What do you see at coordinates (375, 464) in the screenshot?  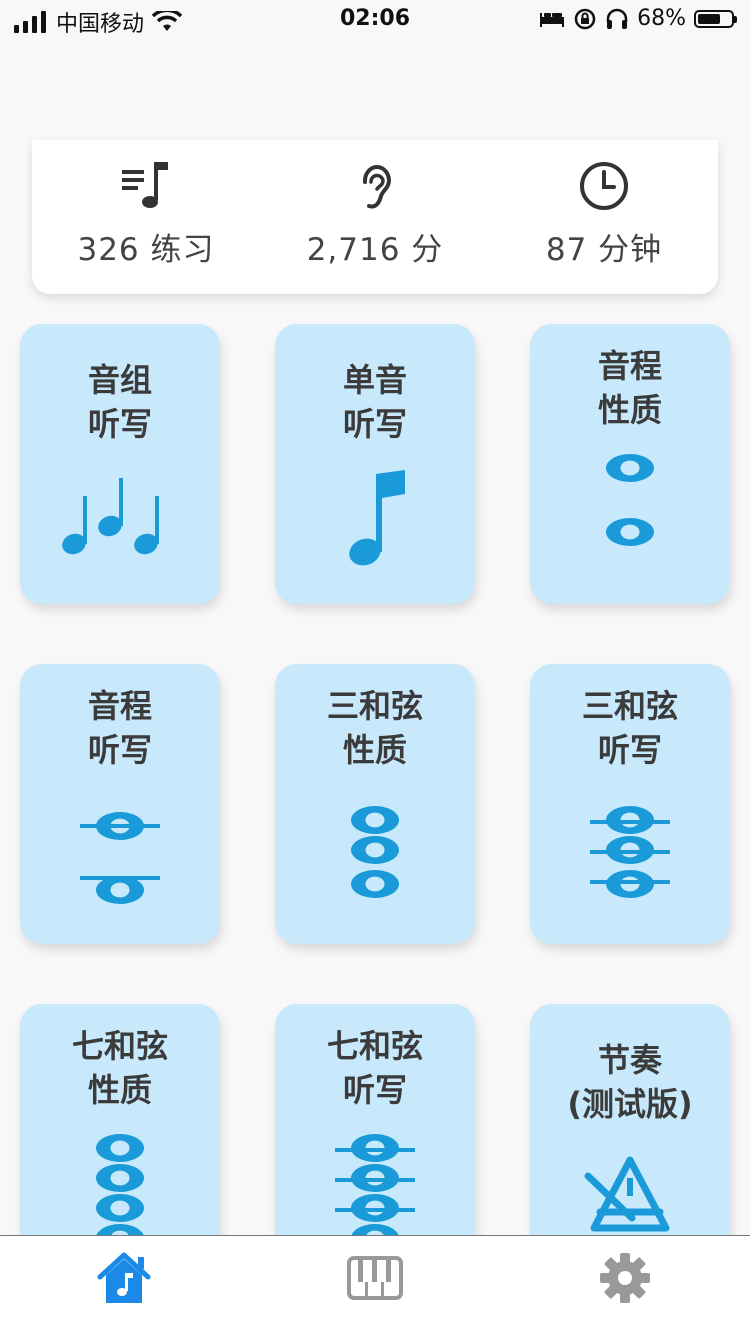 I see `tile-single-note-dictation: 单音 听写` at bounding box center [375, 464].